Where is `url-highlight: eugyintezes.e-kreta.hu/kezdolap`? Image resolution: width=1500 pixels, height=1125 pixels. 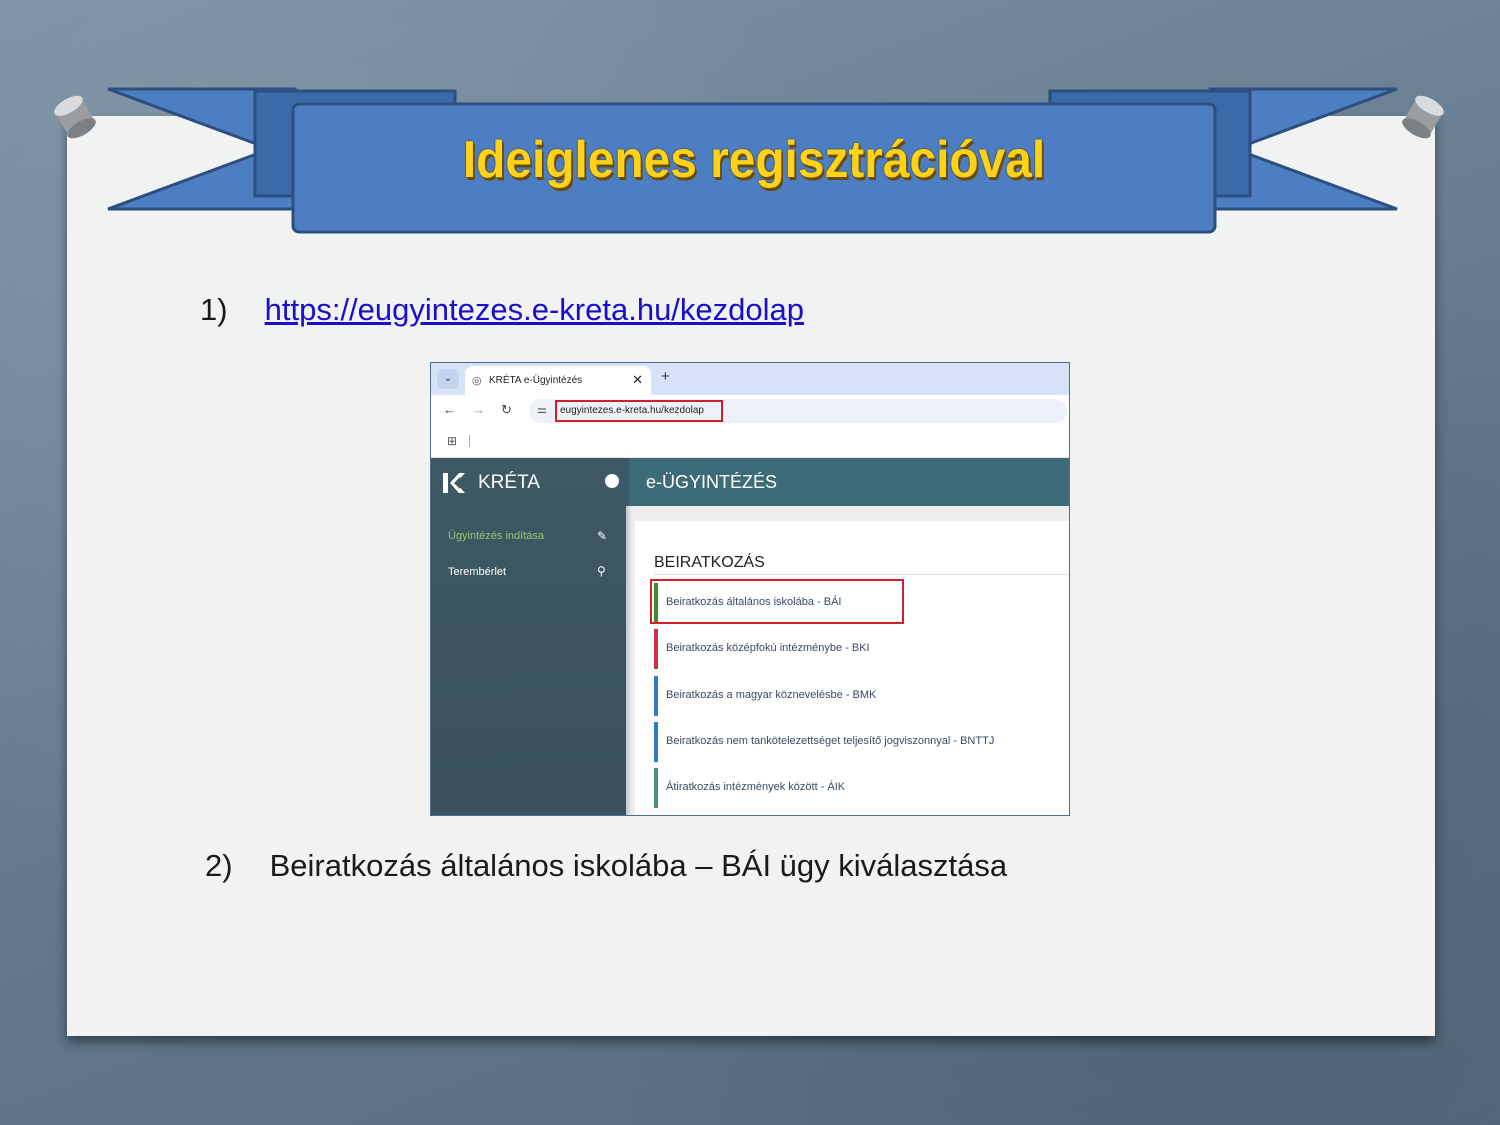 url-highlight: eugyintezes.e-kreta.hu/kezdolap is located at coordinates (639, 411).